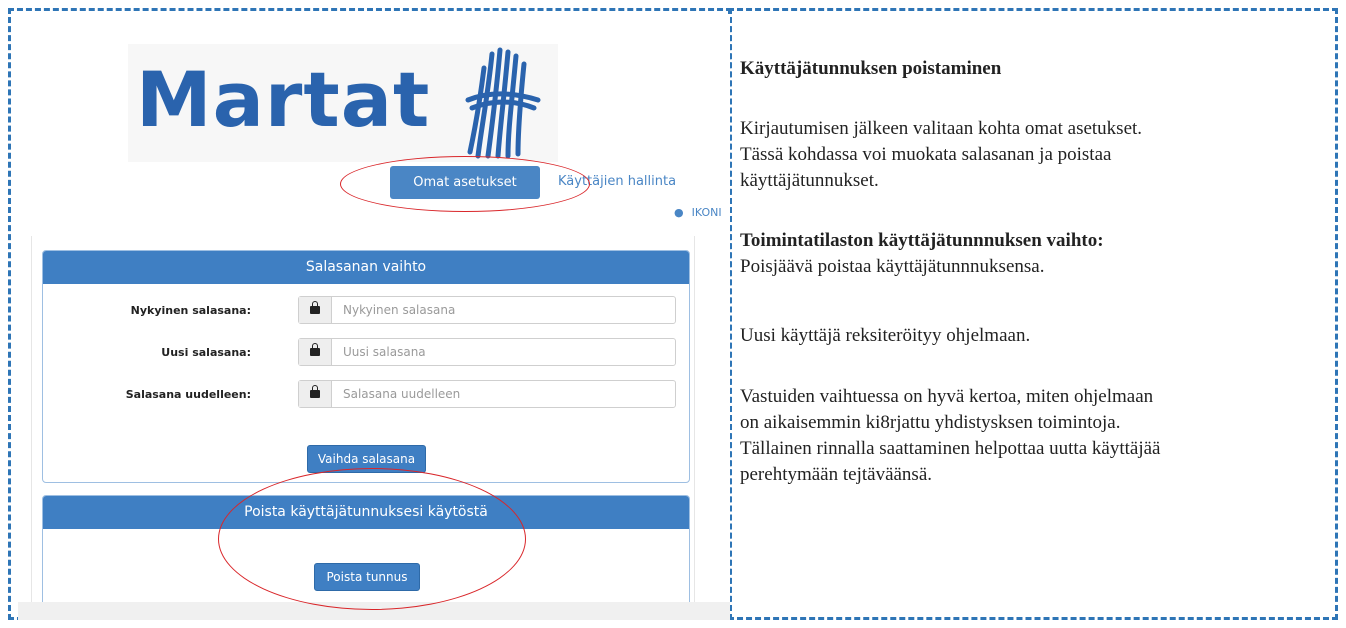  Describe the element at coordinates (206, 352) in the screenshot. I see `new-password-label: Uusi salasana:` at that location.